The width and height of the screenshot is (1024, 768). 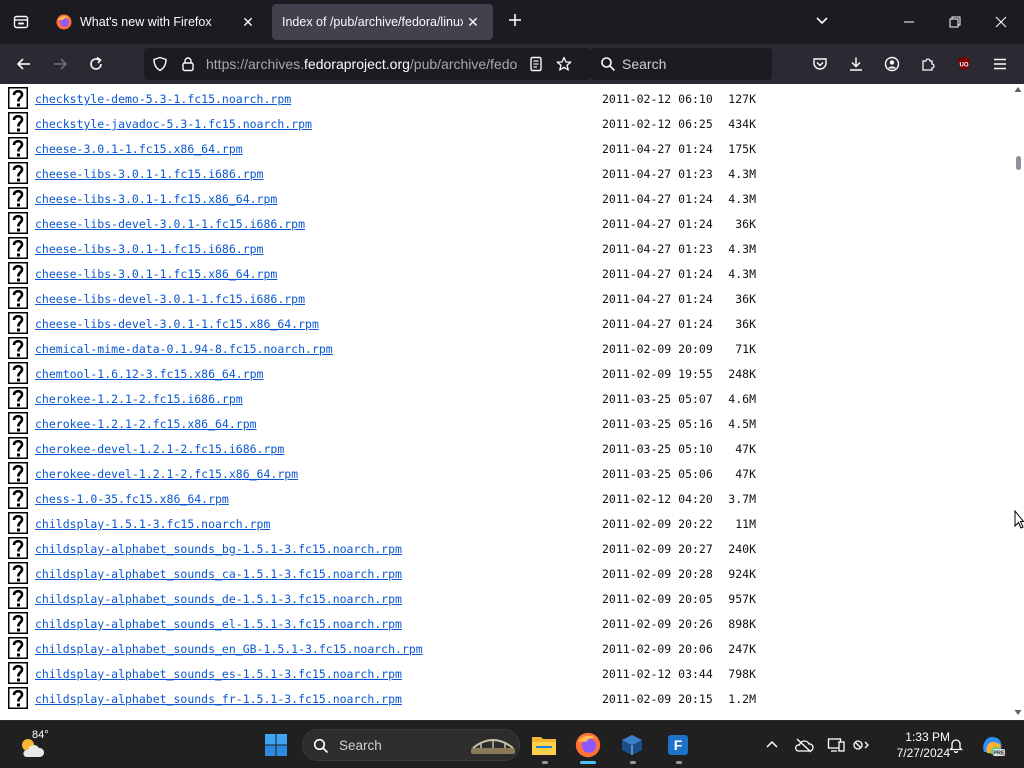 What do you see at coordinates (35, 745) in the screenshot?
I see `weather-widget: 84°` at bounding box center [35, 745].